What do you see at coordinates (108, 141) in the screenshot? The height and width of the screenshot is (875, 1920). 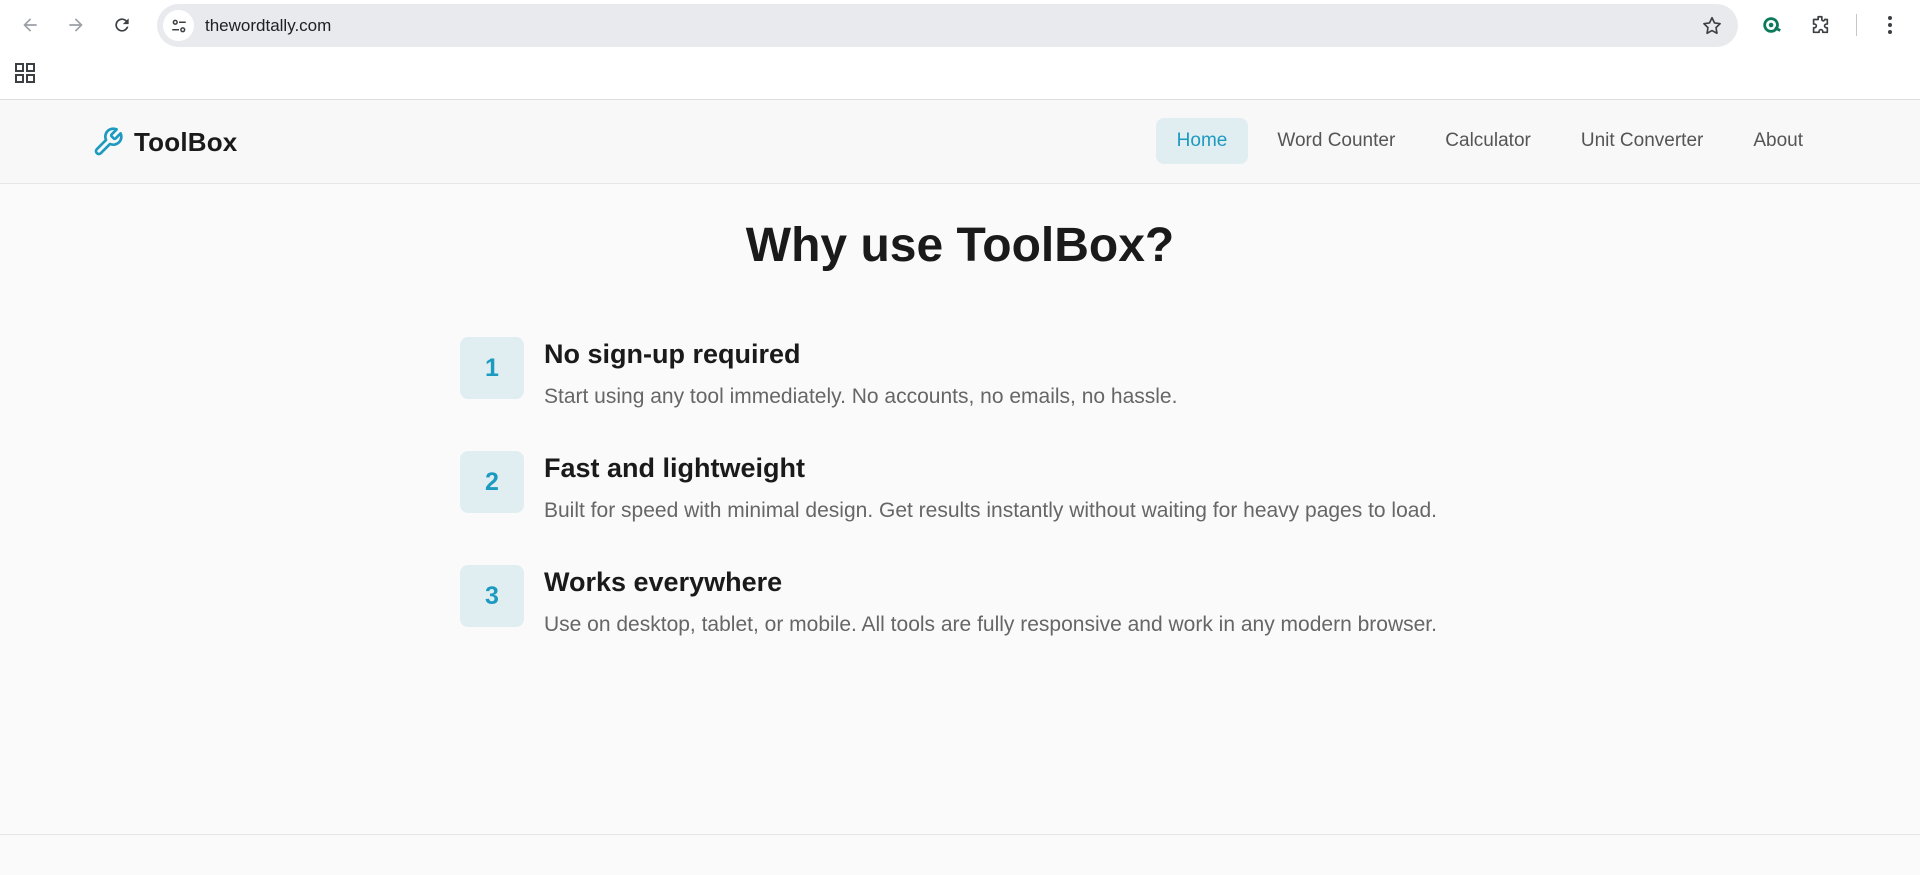 I see `wrench-icon` at bounding box center [108, 141].